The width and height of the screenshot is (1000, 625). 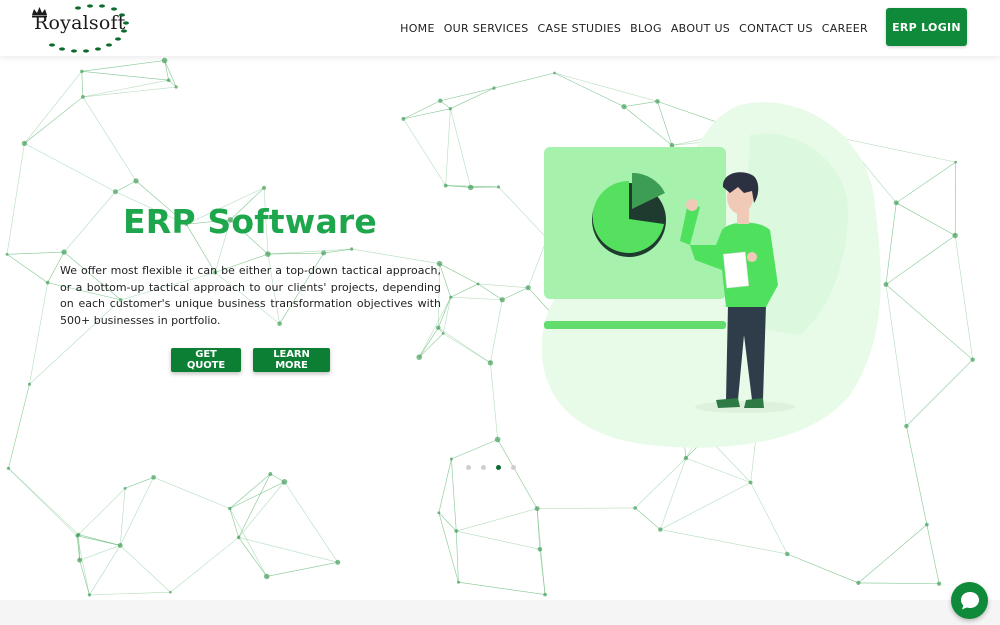 What do you see at coordinates (80, 23) in the screenshot?
I see `brand-name: Royalsoft` at bounding box center [80, 23].